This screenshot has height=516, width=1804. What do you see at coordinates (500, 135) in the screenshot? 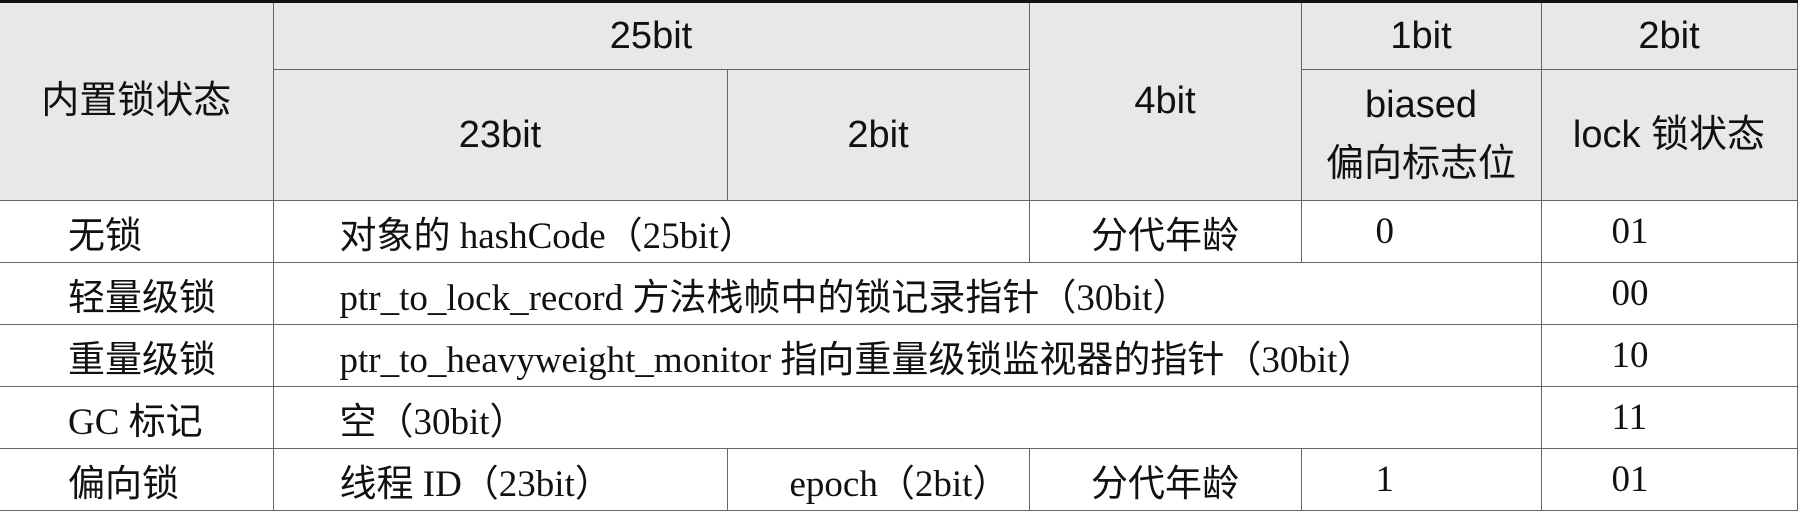
I see `header-23bit: 23bit` at bounding box center [500, 135].